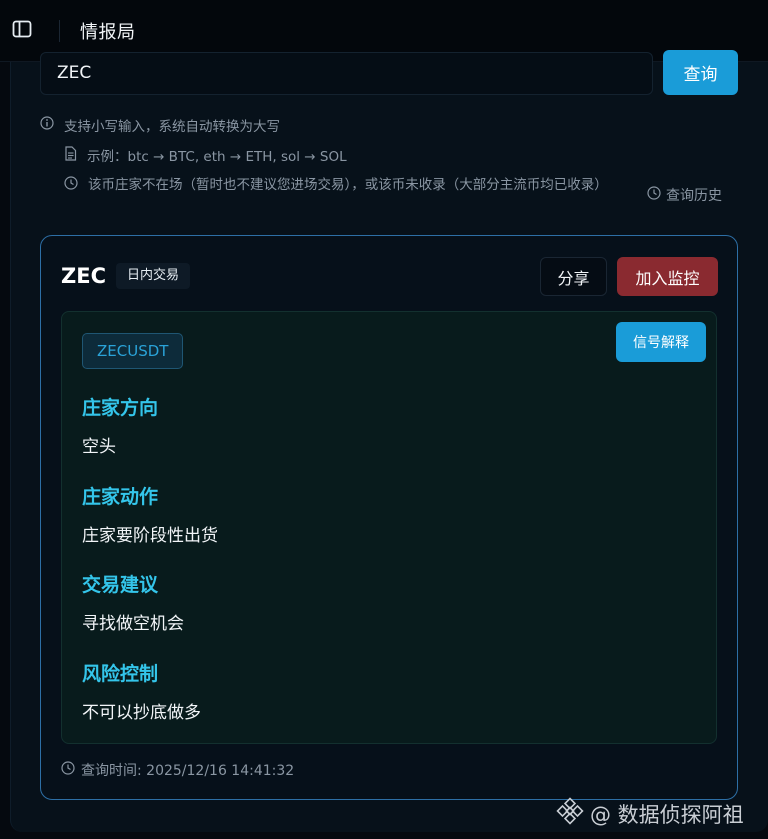 This screenshot has height=839, width=768. I want to click on share-button: 分享, so click(573, 276).